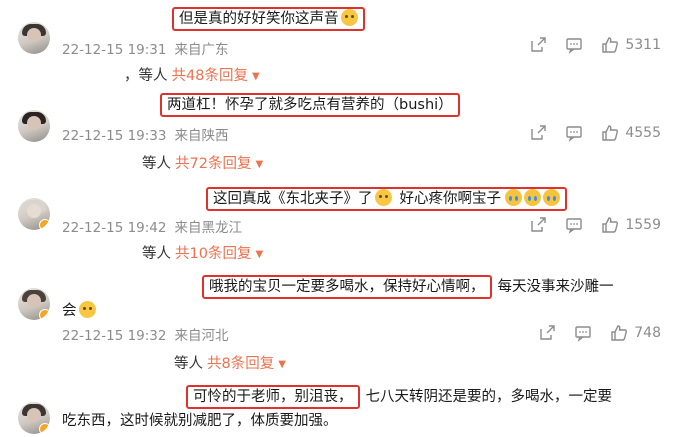  What do you see at coordinates (349, 17) in the screenshot?
I see `cat-emoji-icon` at bounding box center [349, 17].